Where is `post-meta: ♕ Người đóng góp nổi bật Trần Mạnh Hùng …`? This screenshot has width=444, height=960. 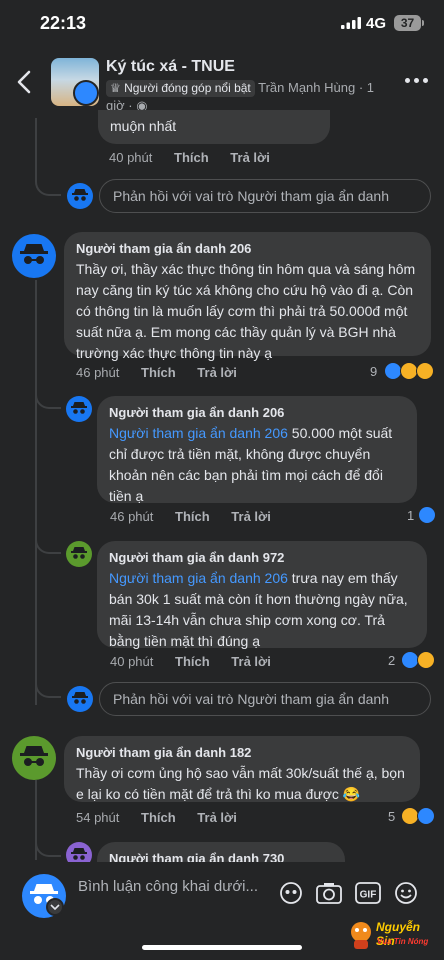
post-meta: ♕ Người đóng góp nổi bật Trần Mạnh Hùng … is located at coordinates (240, 96).